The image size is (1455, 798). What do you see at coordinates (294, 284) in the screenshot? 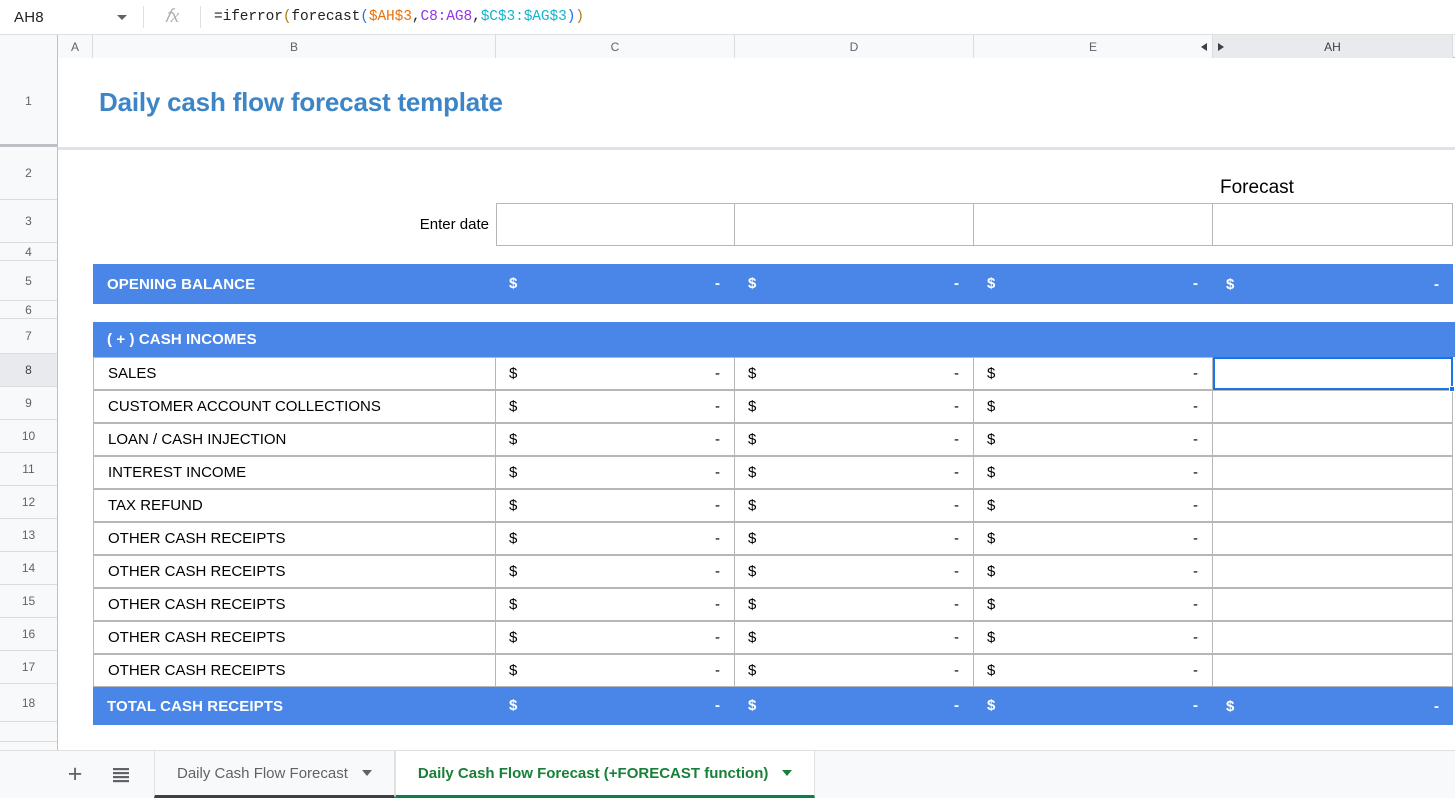
I see `opening-balance-label: OPENING BALANCE` at bounding box center [294, 284].